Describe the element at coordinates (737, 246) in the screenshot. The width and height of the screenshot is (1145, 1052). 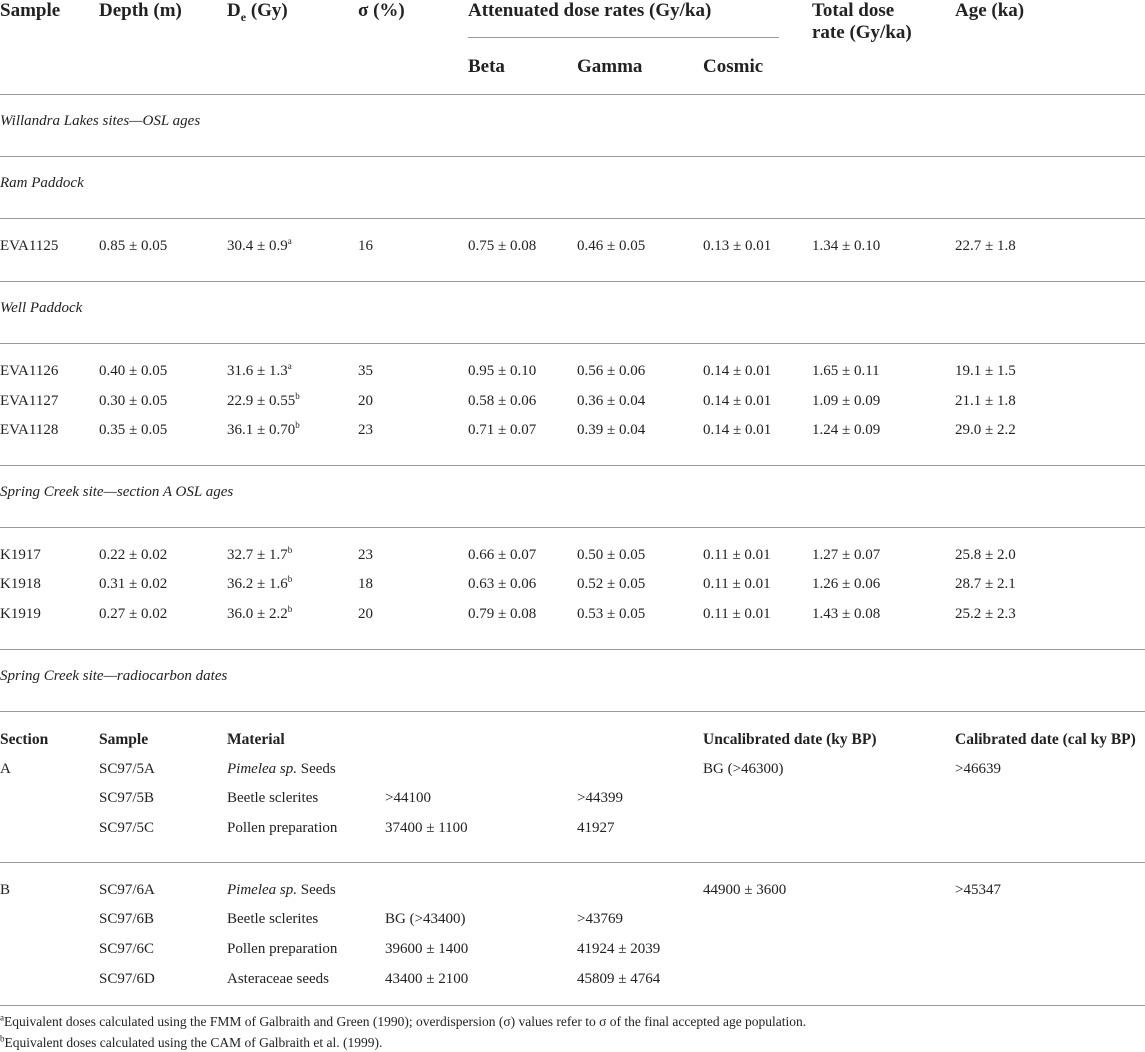
I see `cell-cosmic: 0.13 ± 0.01` at that location.